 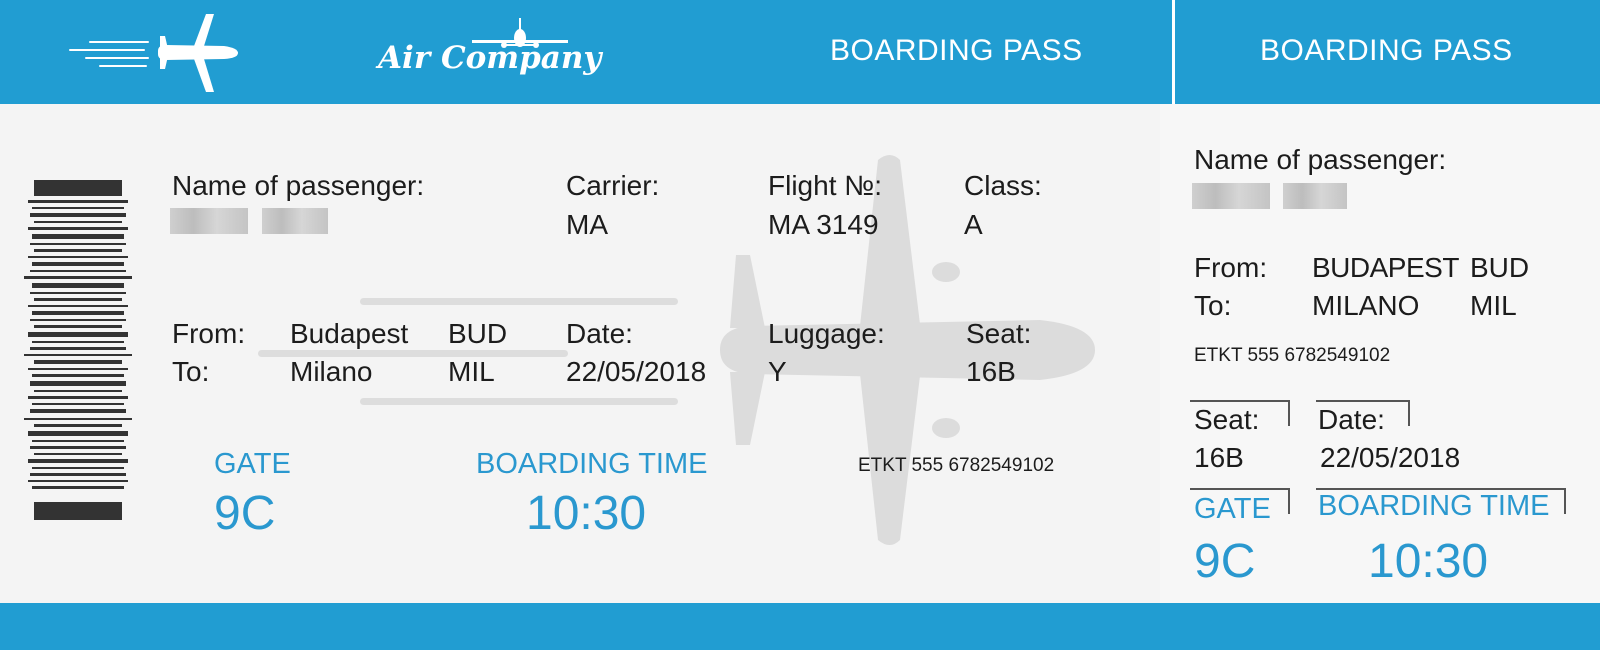 I want to click on seat-label: Seat:, so click(x=999, y=333).